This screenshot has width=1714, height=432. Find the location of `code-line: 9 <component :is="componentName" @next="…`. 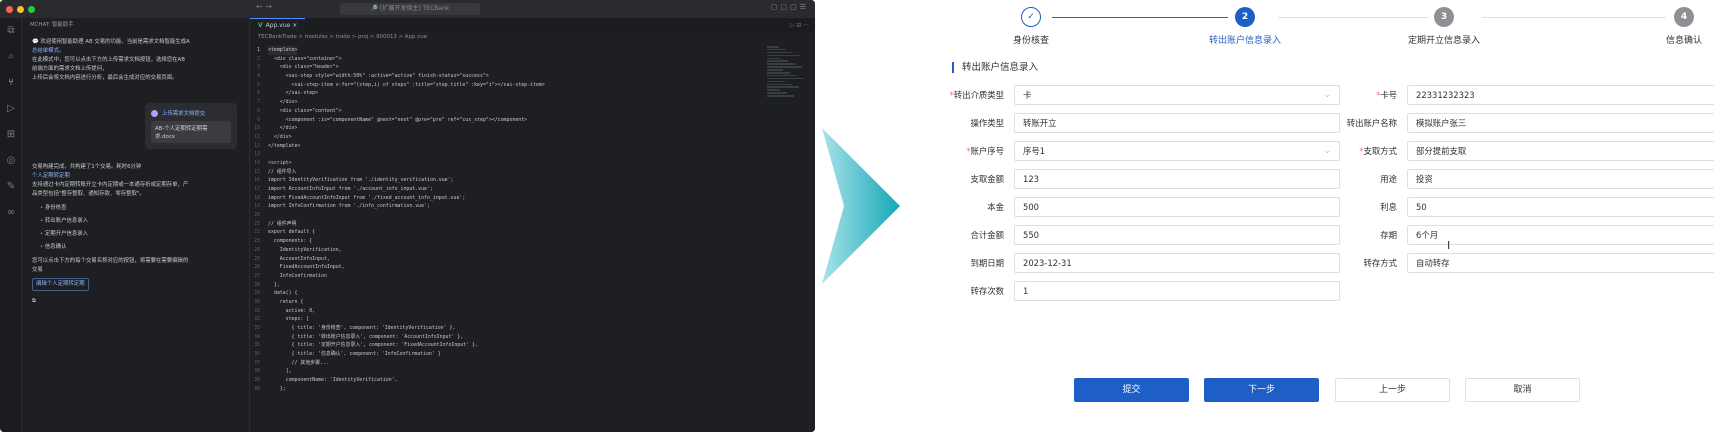

code-line: 9 <component :is="componentName" @next="… is located at coordinates (502, 120).